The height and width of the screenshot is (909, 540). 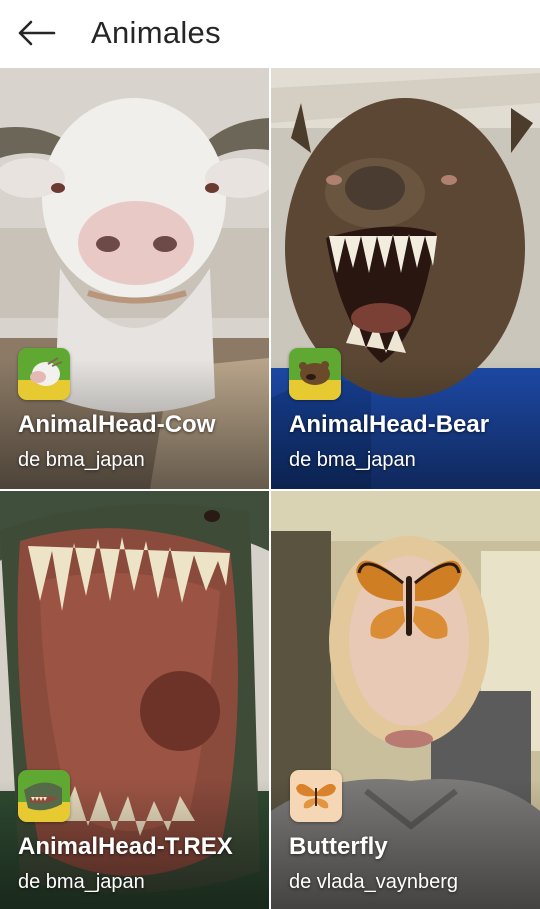 I want to click on effect-author: de vlada_vaynberg, so click(x=374, y=882).